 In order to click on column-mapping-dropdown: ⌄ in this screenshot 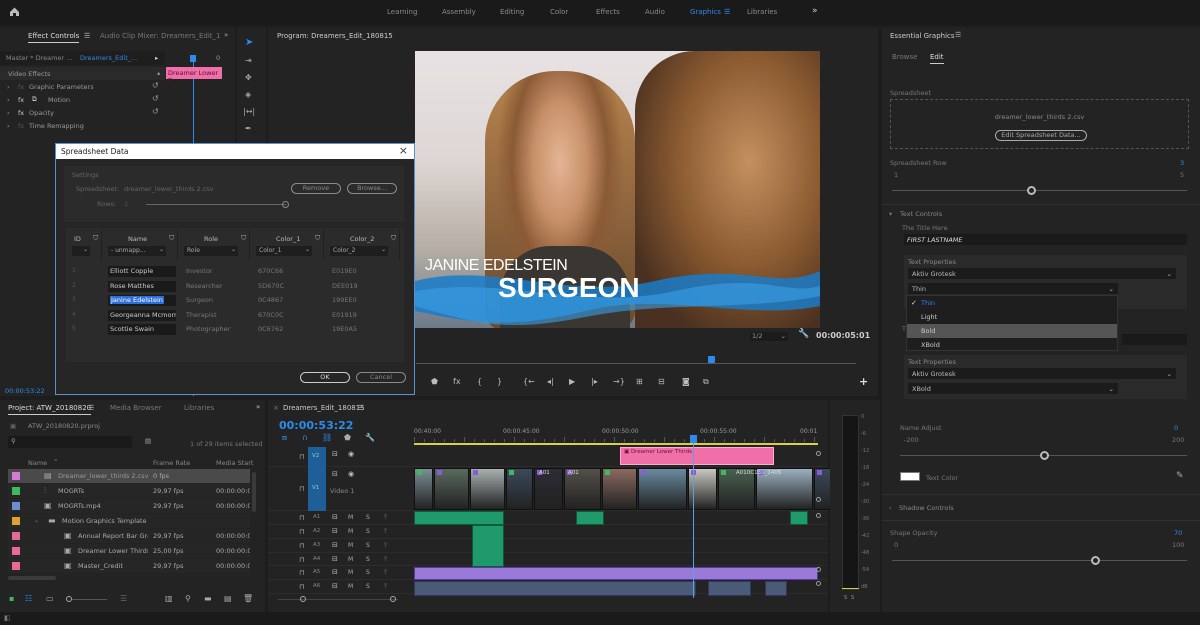, I will do `click(81, 251)`.